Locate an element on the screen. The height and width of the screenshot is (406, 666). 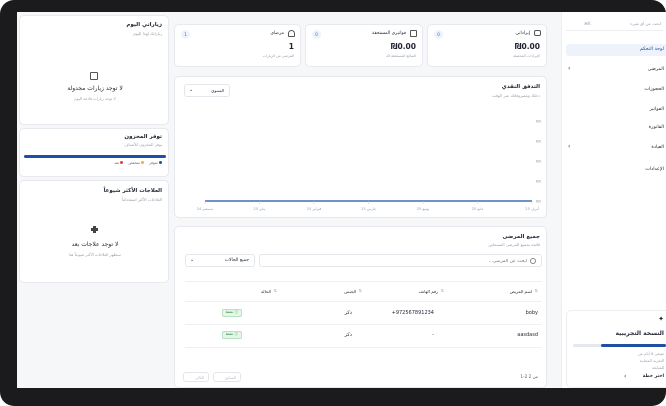
column-header-phone: رقم الهاتف is located at coordinates (428, 291).